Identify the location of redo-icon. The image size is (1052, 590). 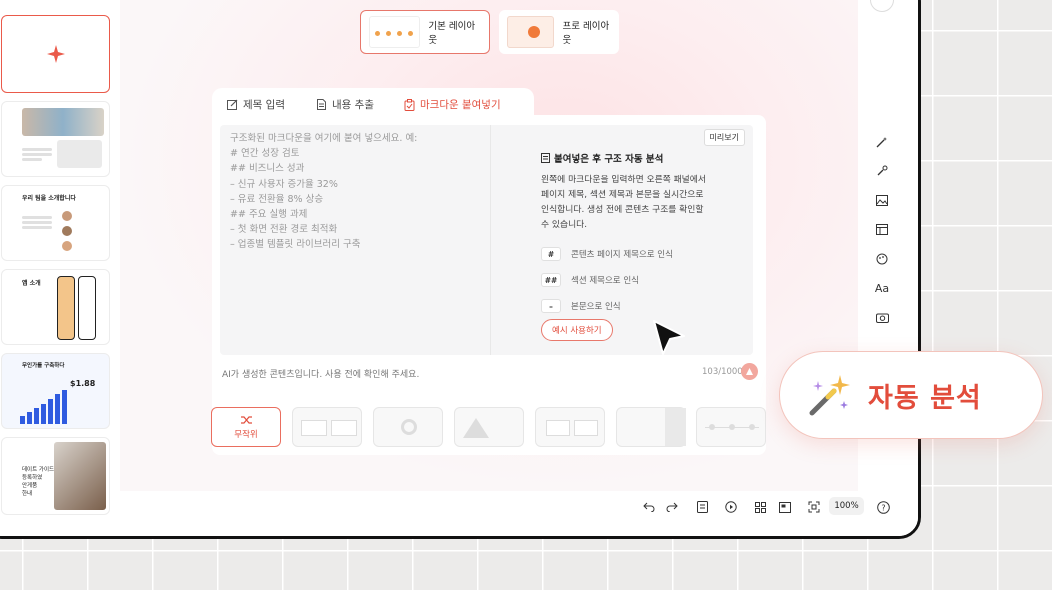
(672, 507).